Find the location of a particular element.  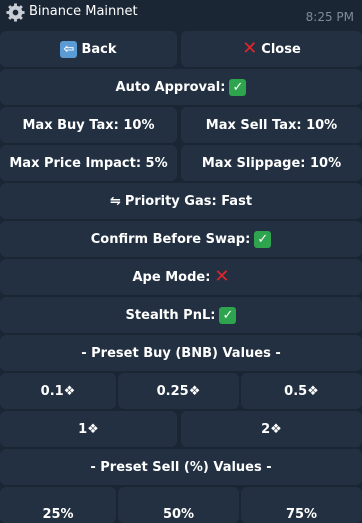

buy-value-label: 0.1❖ is located at coordinates (58, 391).